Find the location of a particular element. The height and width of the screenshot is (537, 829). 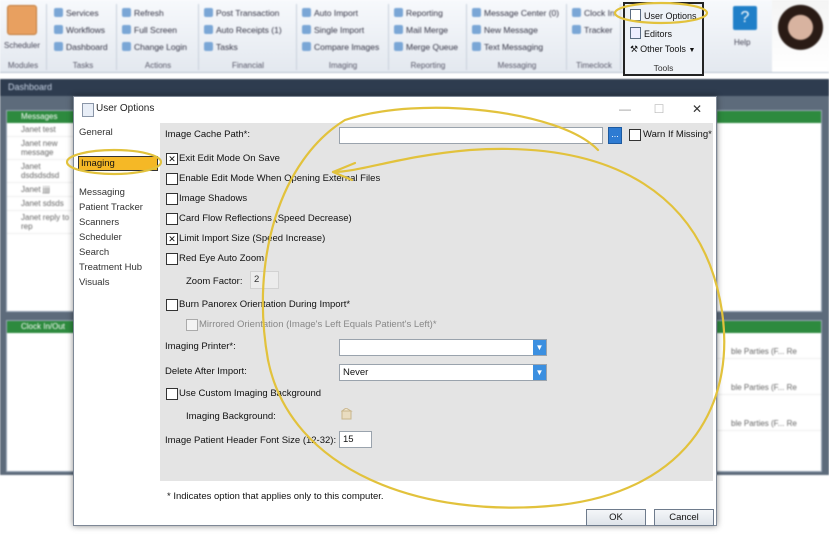

services-button: Services is located at coordinates (76, 13).